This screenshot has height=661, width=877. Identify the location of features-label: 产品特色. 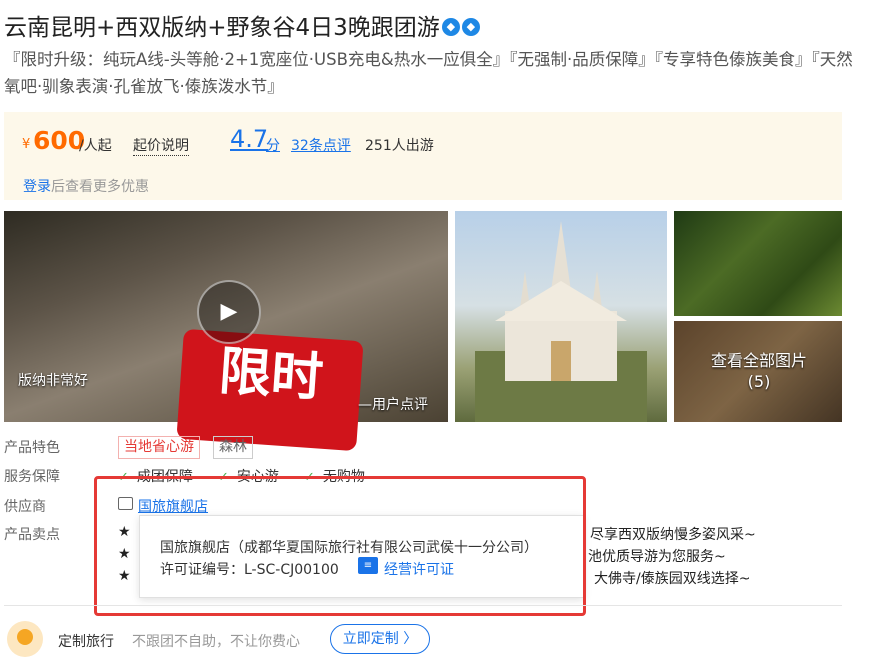
(32, 448).